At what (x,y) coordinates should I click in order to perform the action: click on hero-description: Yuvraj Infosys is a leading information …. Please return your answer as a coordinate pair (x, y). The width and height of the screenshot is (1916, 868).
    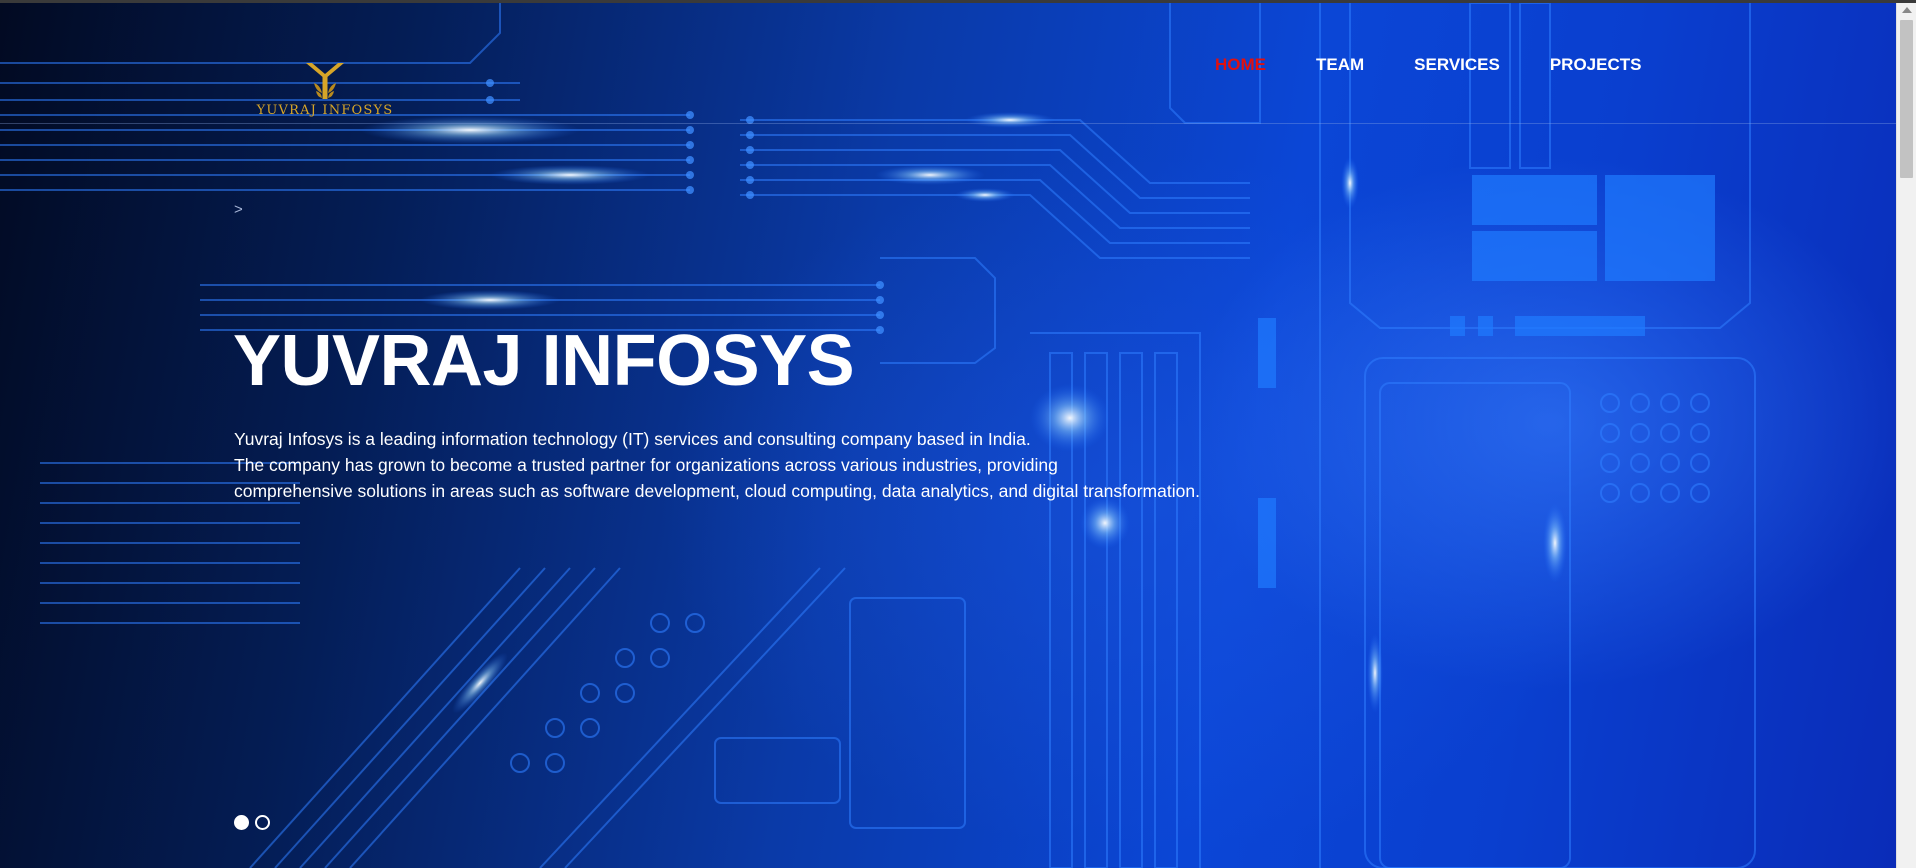
    Looking at the image, I should click on (784, 465).